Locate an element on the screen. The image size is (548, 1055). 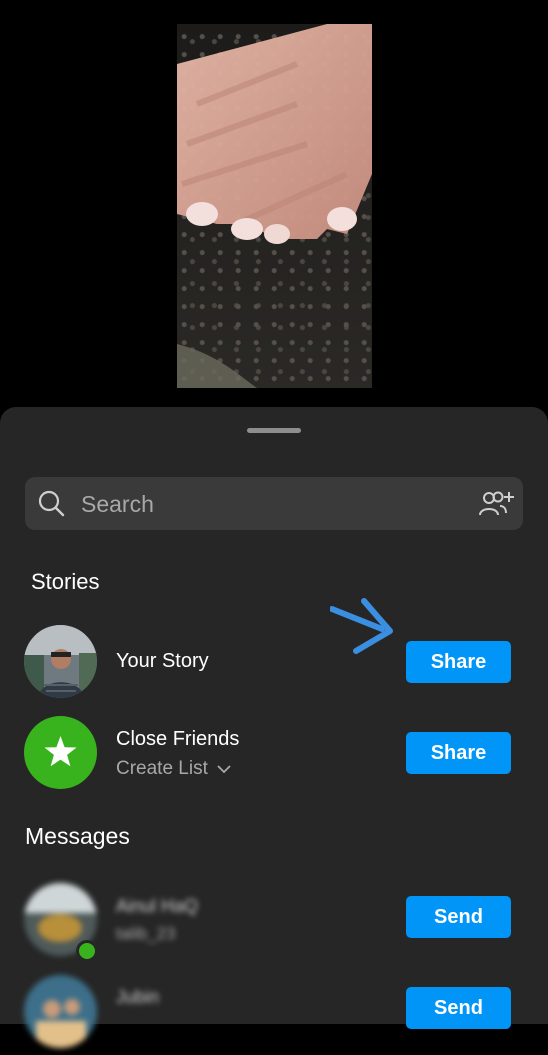
close-friends-avatar is located at coordinates (60, 752).